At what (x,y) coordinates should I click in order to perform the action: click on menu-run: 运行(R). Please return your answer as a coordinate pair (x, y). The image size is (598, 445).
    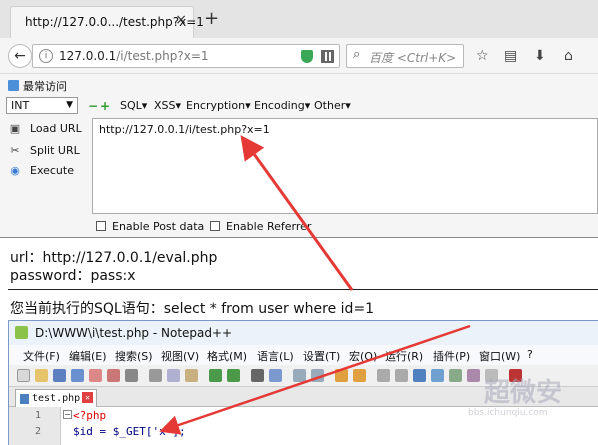
    Looking at the image, I should click on (404, 356).